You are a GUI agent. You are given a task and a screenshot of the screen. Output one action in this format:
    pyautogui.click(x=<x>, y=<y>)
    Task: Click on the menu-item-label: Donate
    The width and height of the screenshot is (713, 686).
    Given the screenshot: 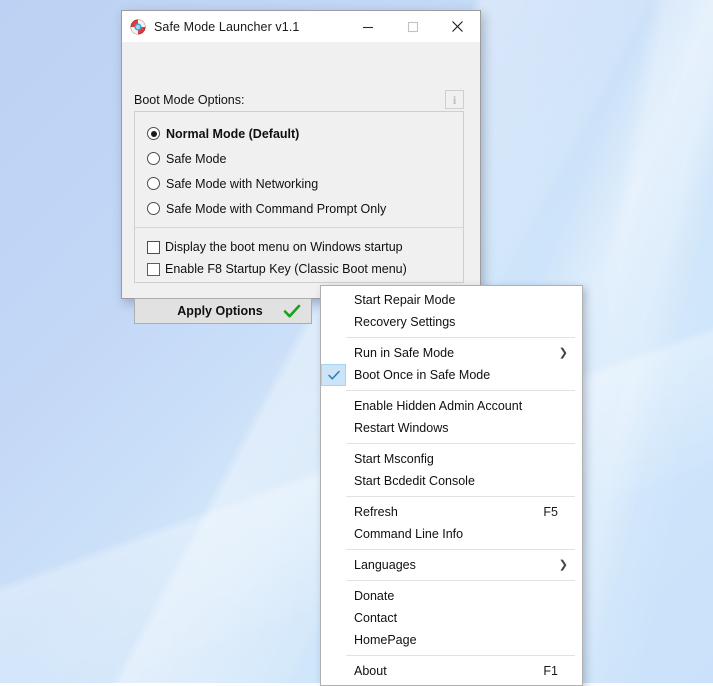 What is the action you would take?
    pyautogui.click(x=374, y=596)
    